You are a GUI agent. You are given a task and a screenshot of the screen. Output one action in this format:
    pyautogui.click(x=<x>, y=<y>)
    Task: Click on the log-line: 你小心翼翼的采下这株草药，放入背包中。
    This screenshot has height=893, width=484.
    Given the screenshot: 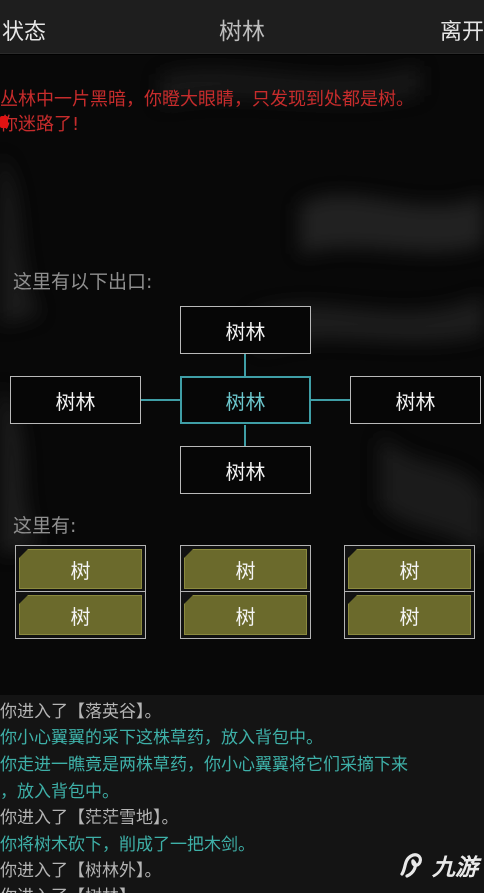 What is the action you would take?
    pyautogui.click(x=161, y=738)
    